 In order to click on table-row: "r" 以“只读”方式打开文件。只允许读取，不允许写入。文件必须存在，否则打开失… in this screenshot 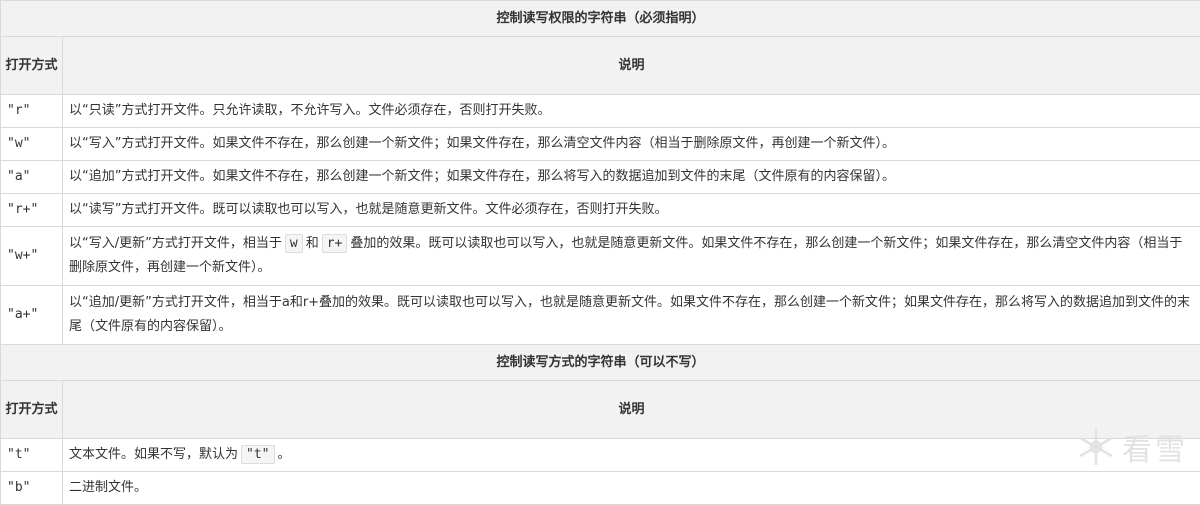, I will do `click(600, 111)`.